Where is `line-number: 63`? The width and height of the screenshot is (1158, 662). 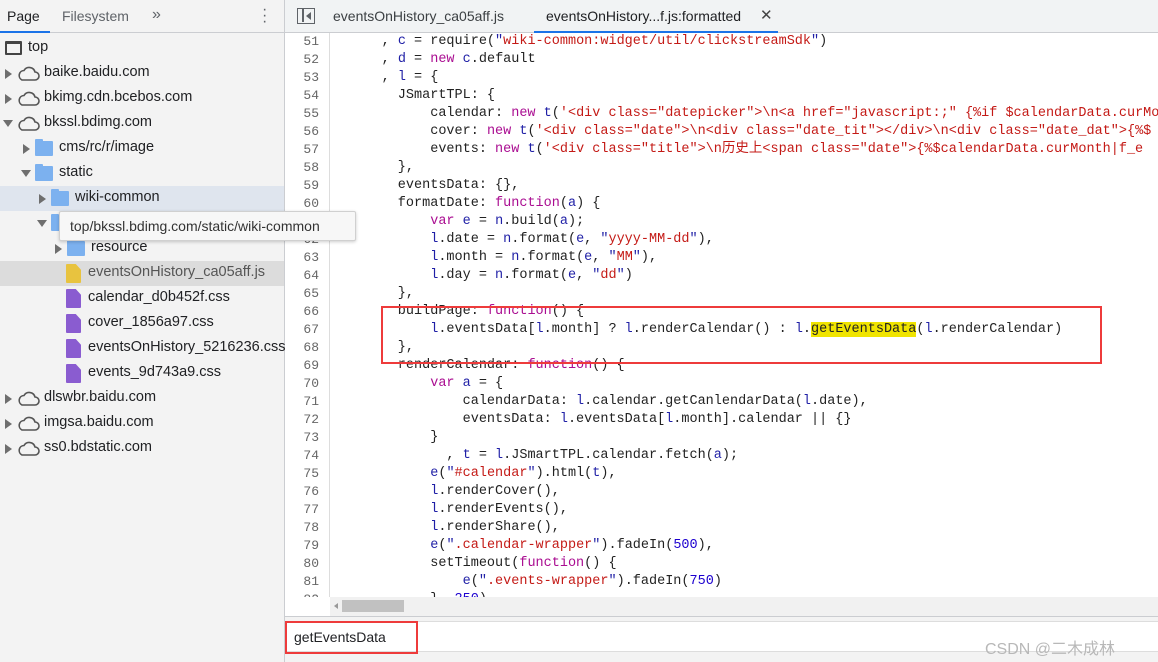 line-number: 63 is located at coordinates (311, 257).